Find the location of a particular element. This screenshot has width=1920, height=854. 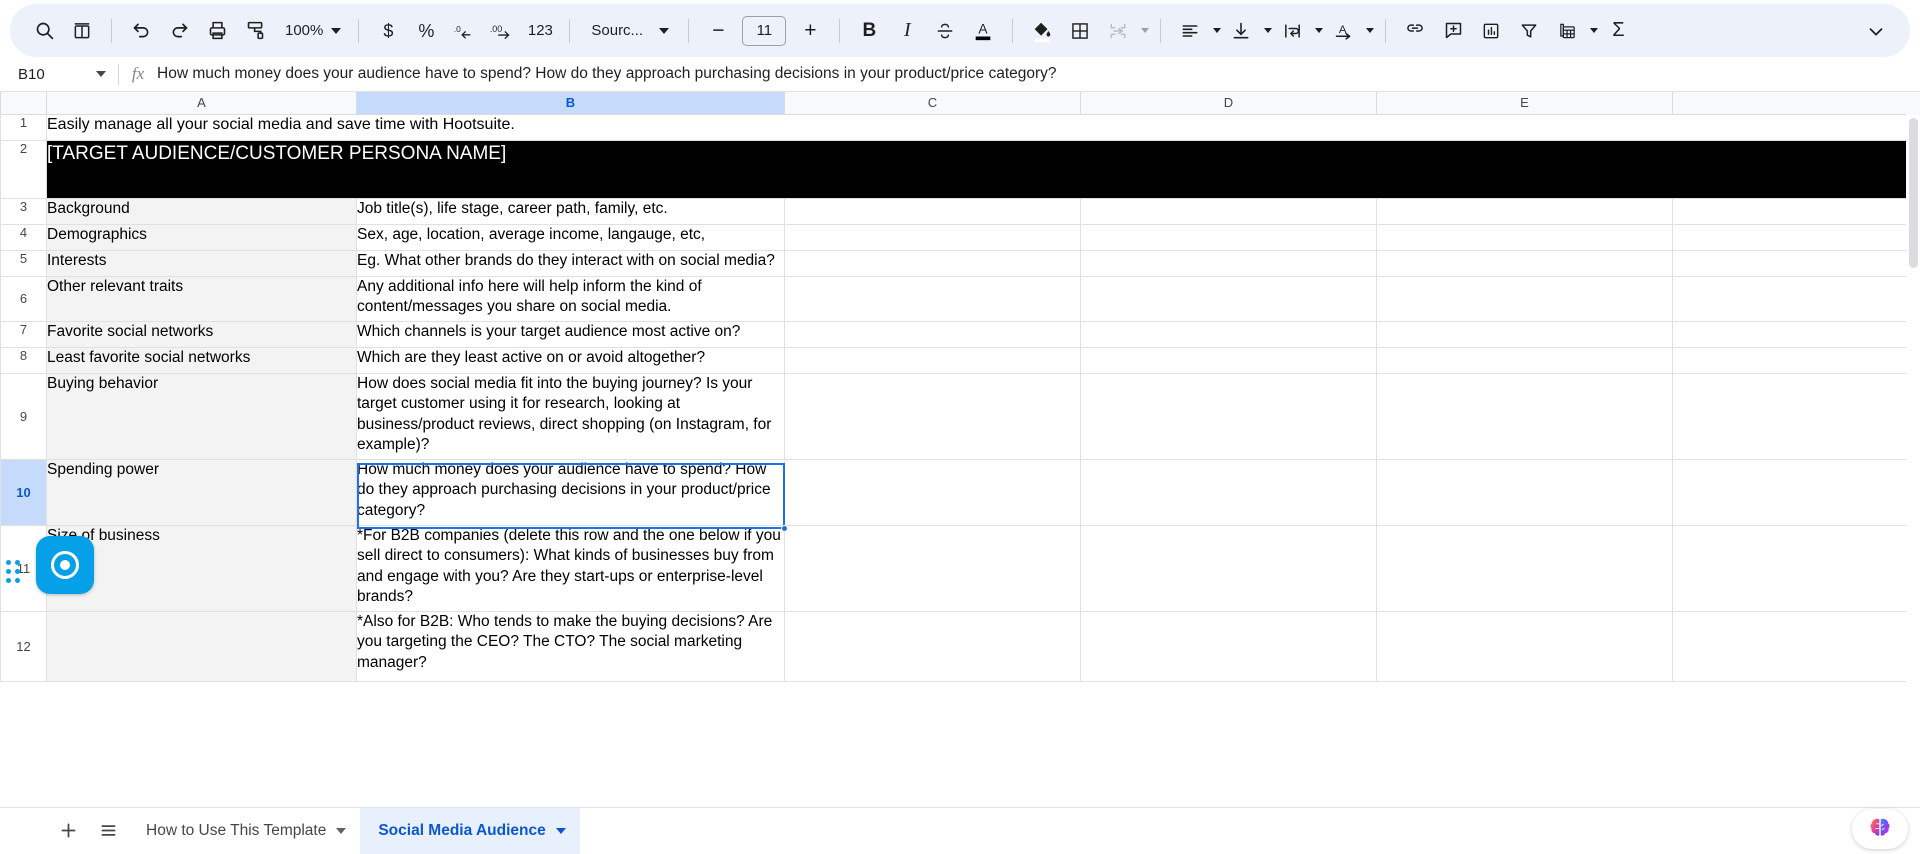

number-format-button: 123 is located at coordinates (540, 31).